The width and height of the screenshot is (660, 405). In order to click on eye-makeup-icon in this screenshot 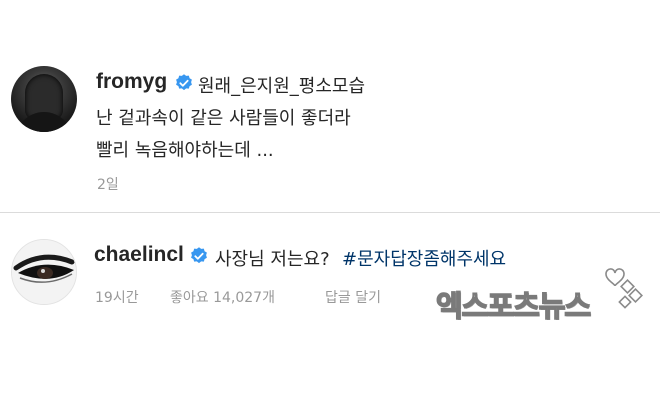, I will do `click(44, 272)`.